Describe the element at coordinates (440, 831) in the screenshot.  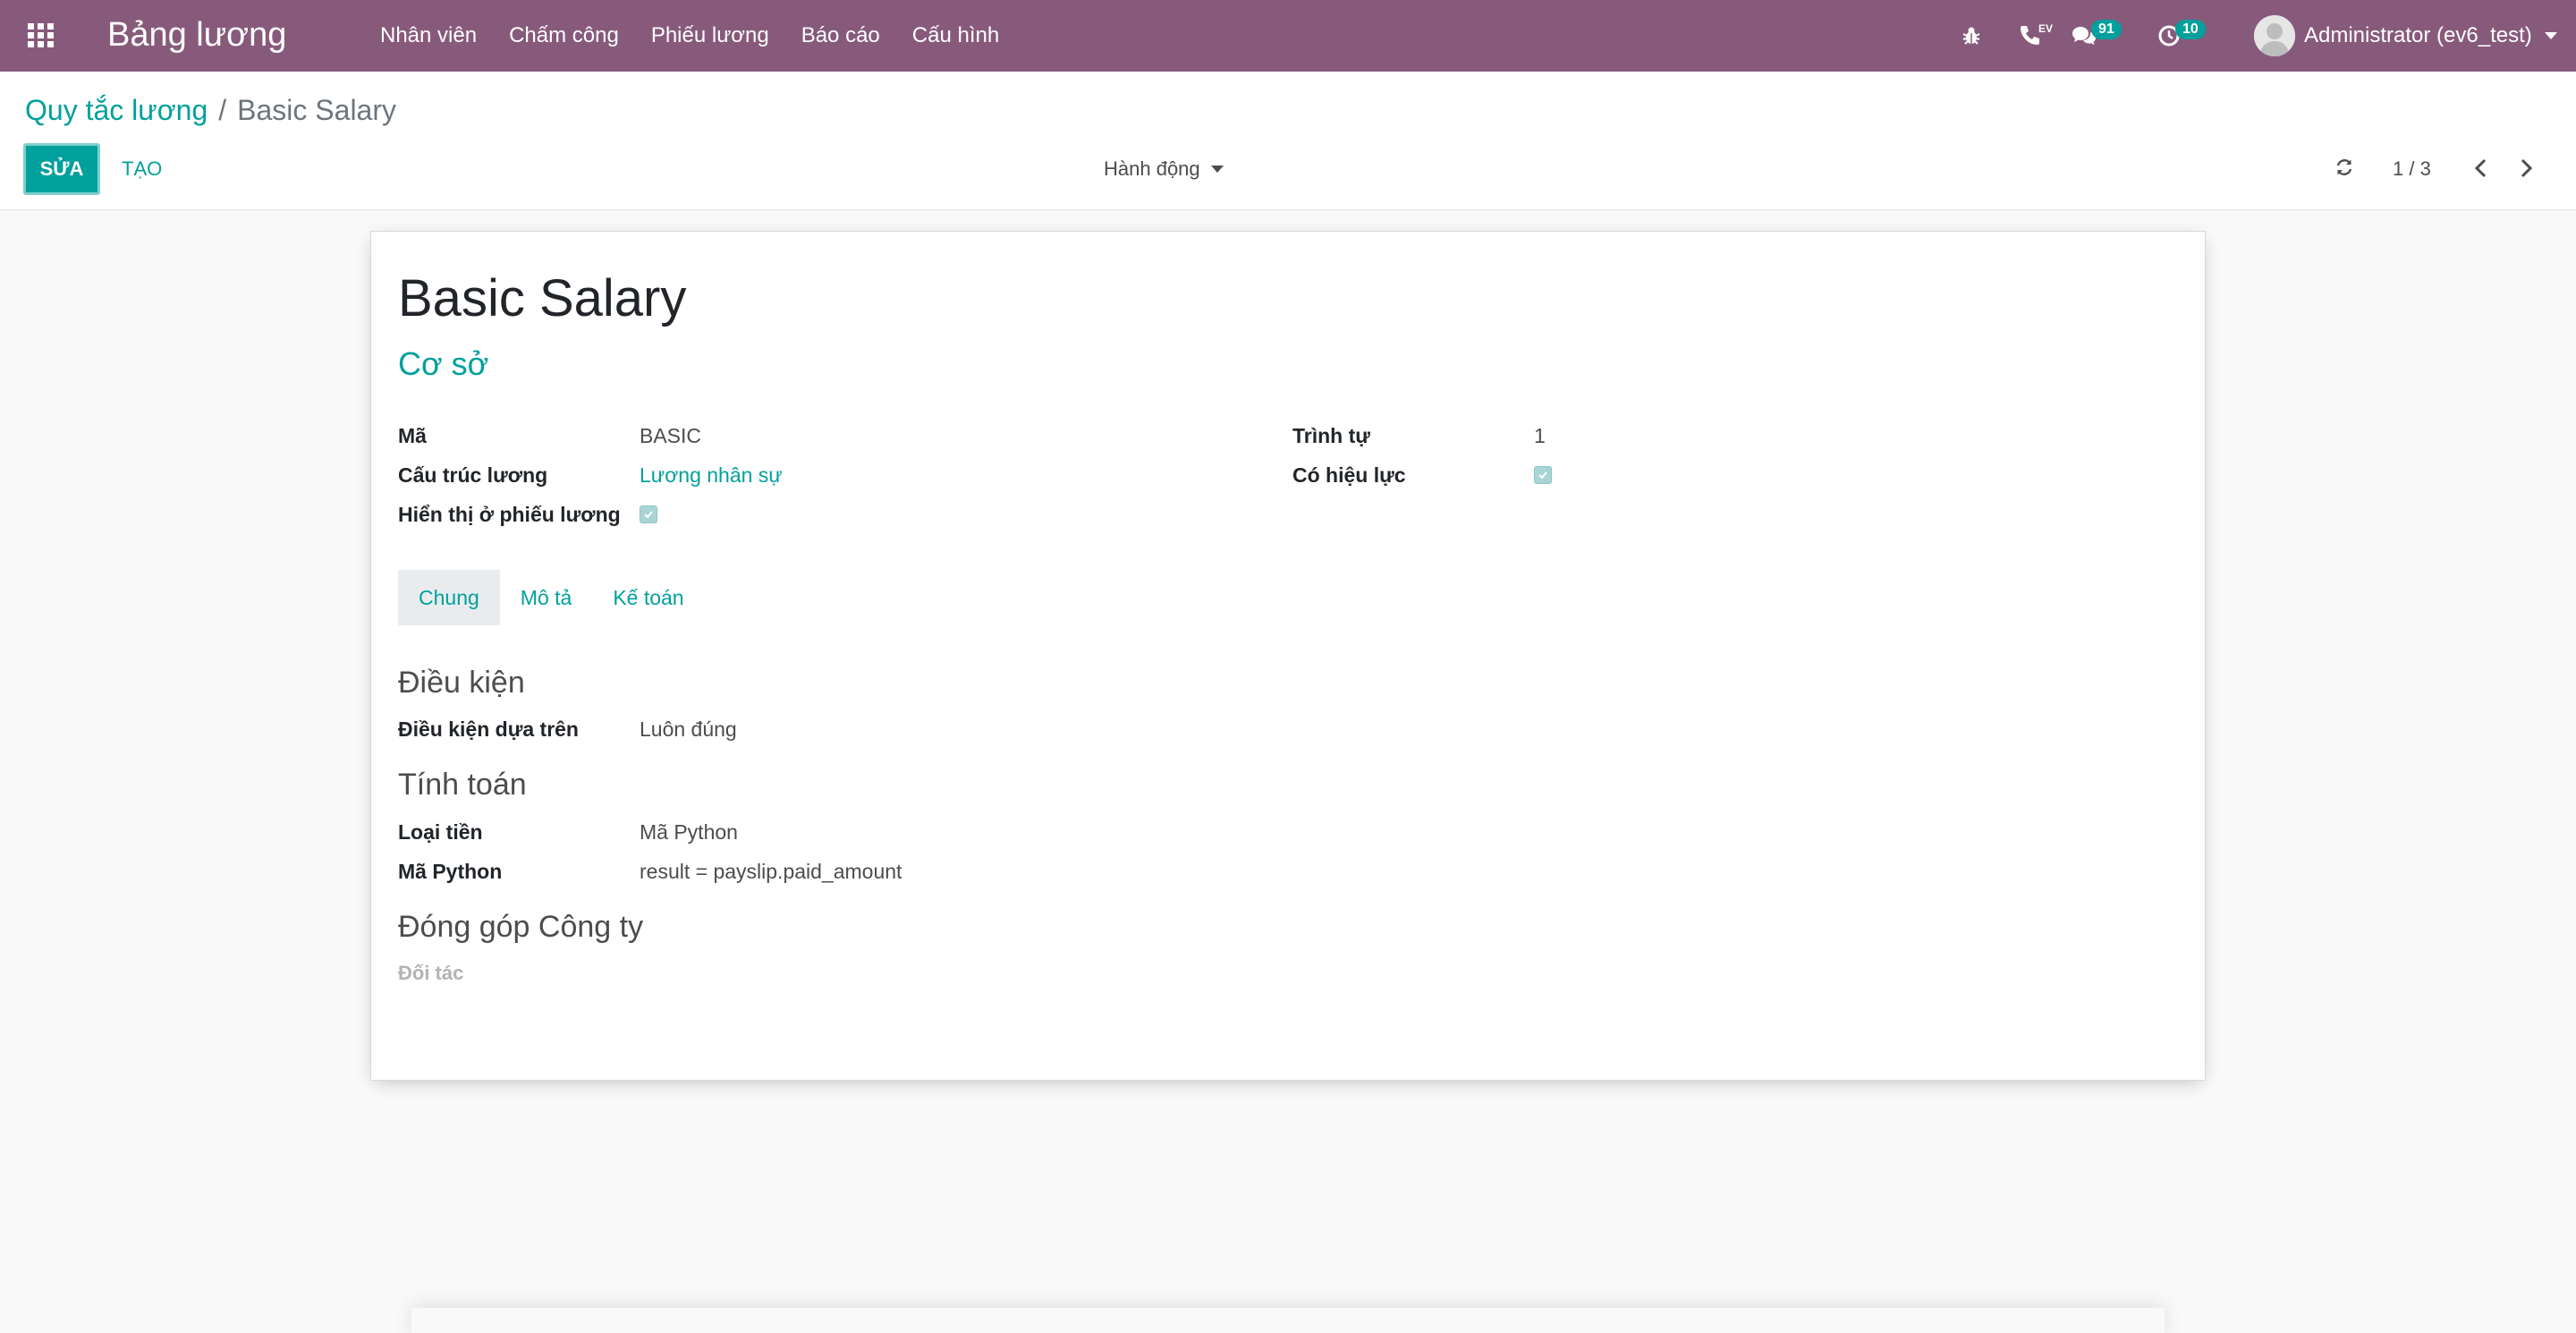
I see `field-amount-type-label: Loại tiền` at that location.